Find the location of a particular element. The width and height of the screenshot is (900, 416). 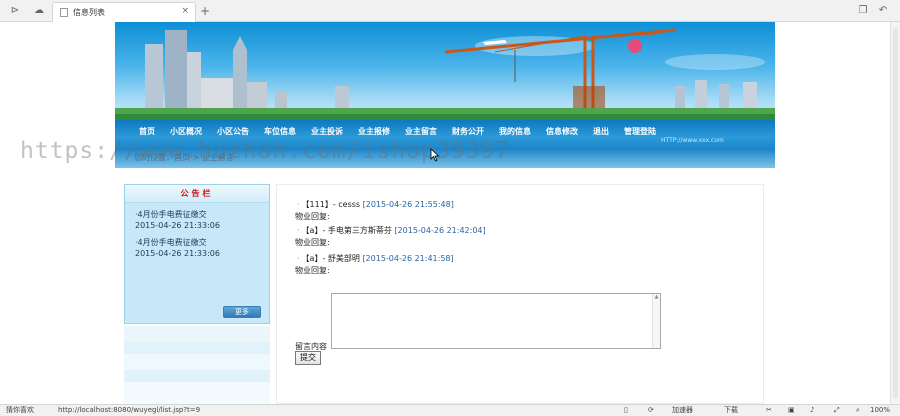

restore-window-icon: ❐ is located at coordinates (863, 11).